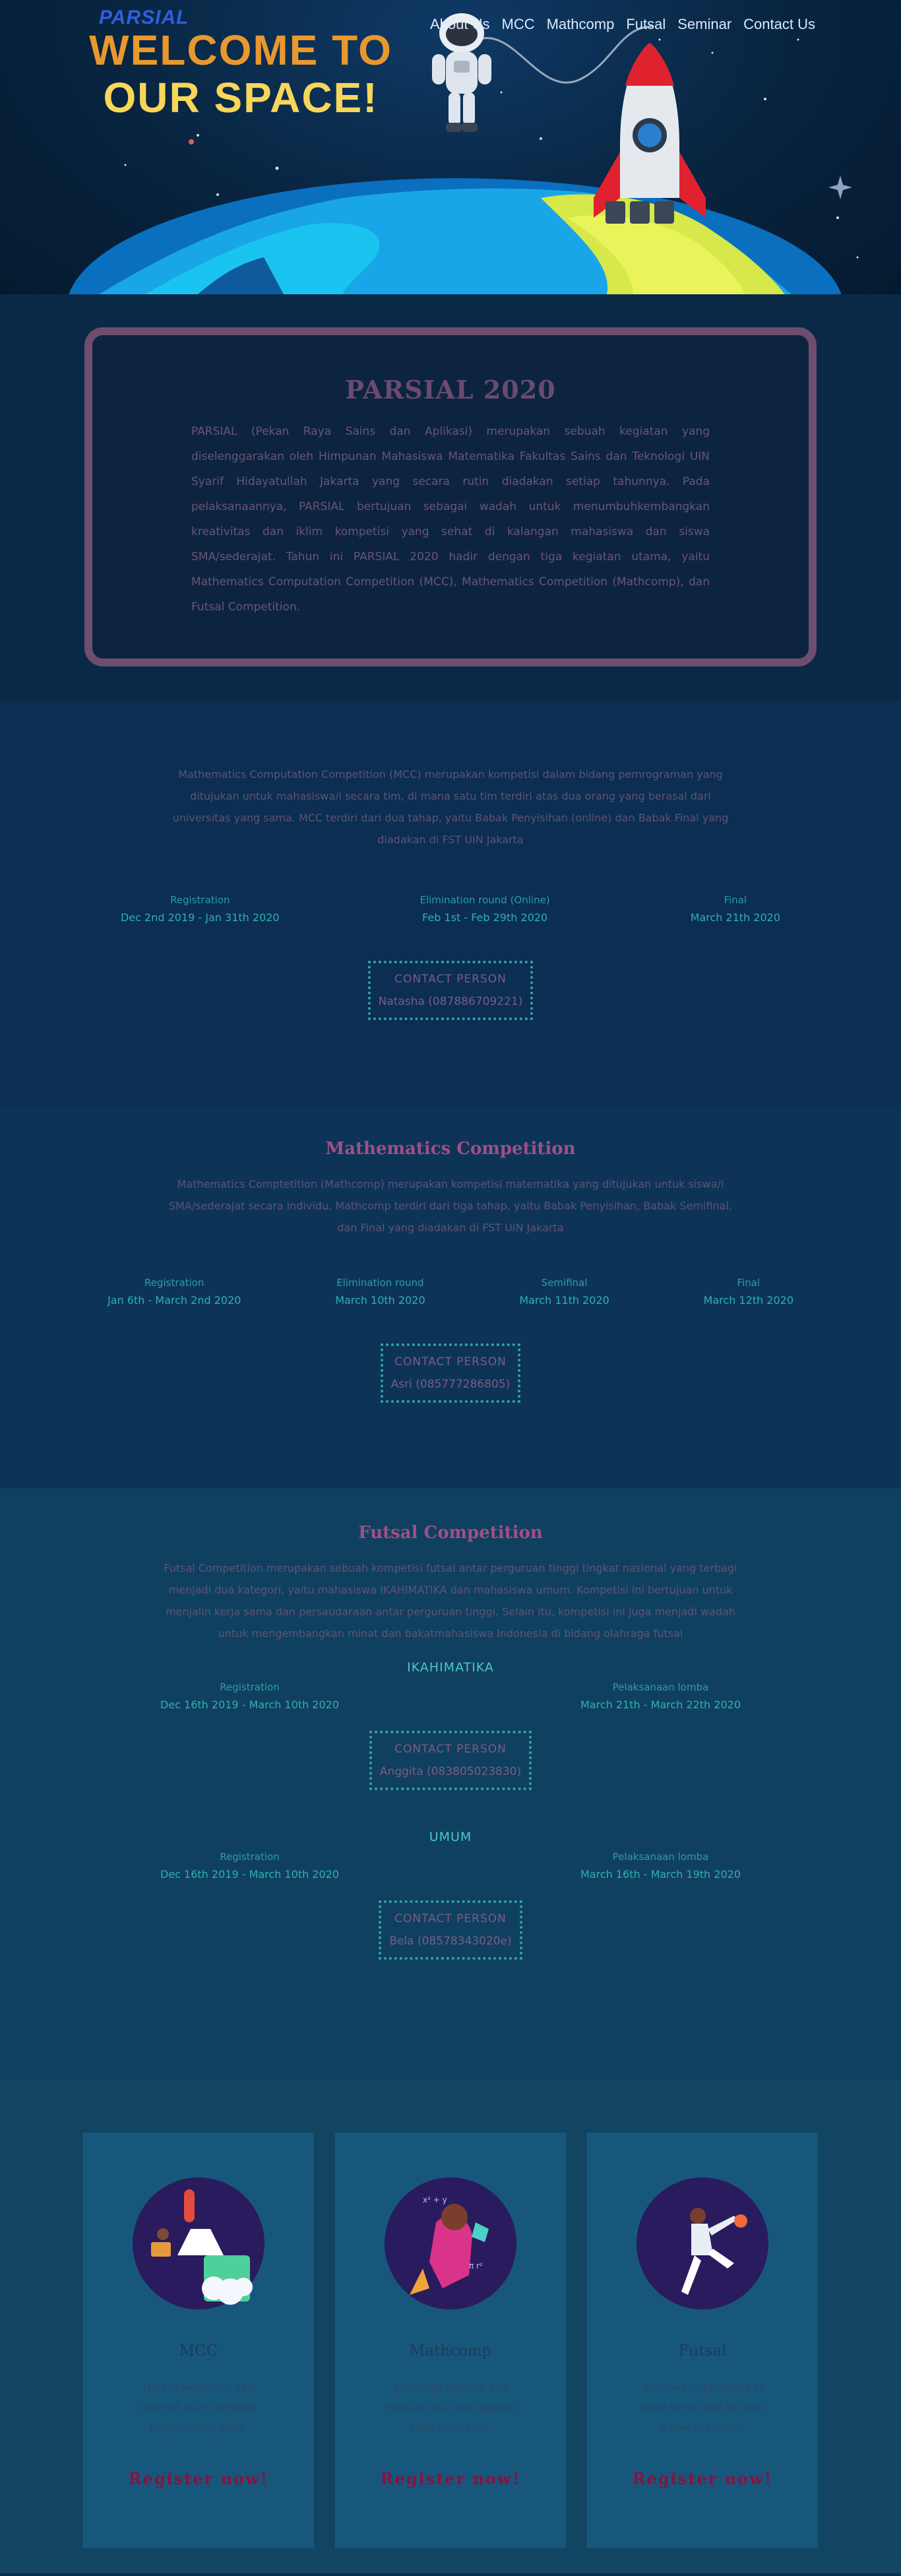 This screenshot has width=901, height=2576. What do you see at coordinates (702, 2252) in the screenshot?
I see `futsal-player-illustration` at bounding box center [702, 2252].